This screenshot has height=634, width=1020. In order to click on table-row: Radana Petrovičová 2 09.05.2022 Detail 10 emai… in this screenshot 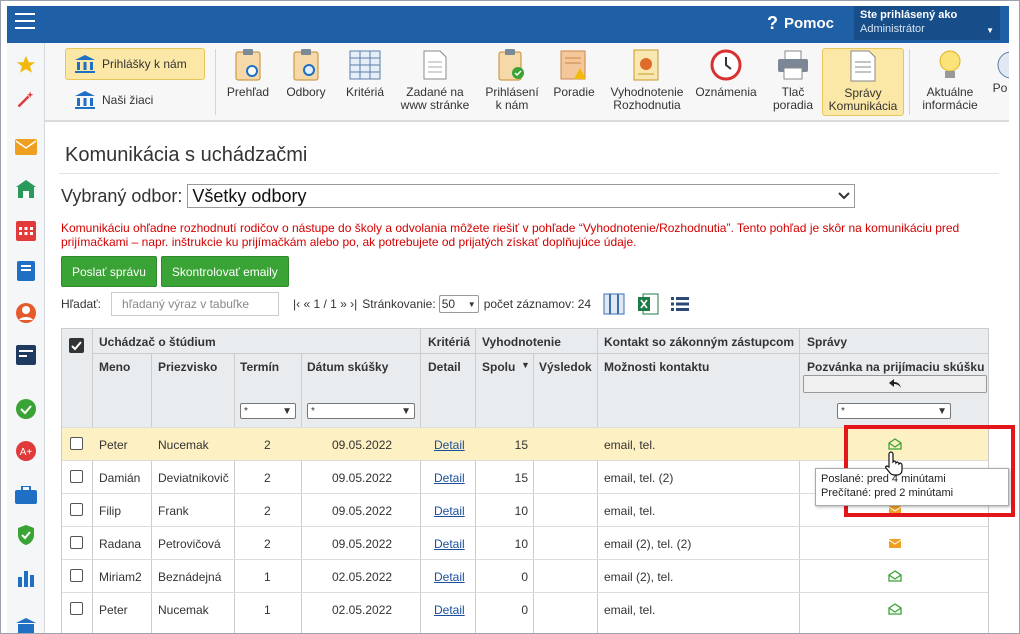, I will do `click(525, 542)`.